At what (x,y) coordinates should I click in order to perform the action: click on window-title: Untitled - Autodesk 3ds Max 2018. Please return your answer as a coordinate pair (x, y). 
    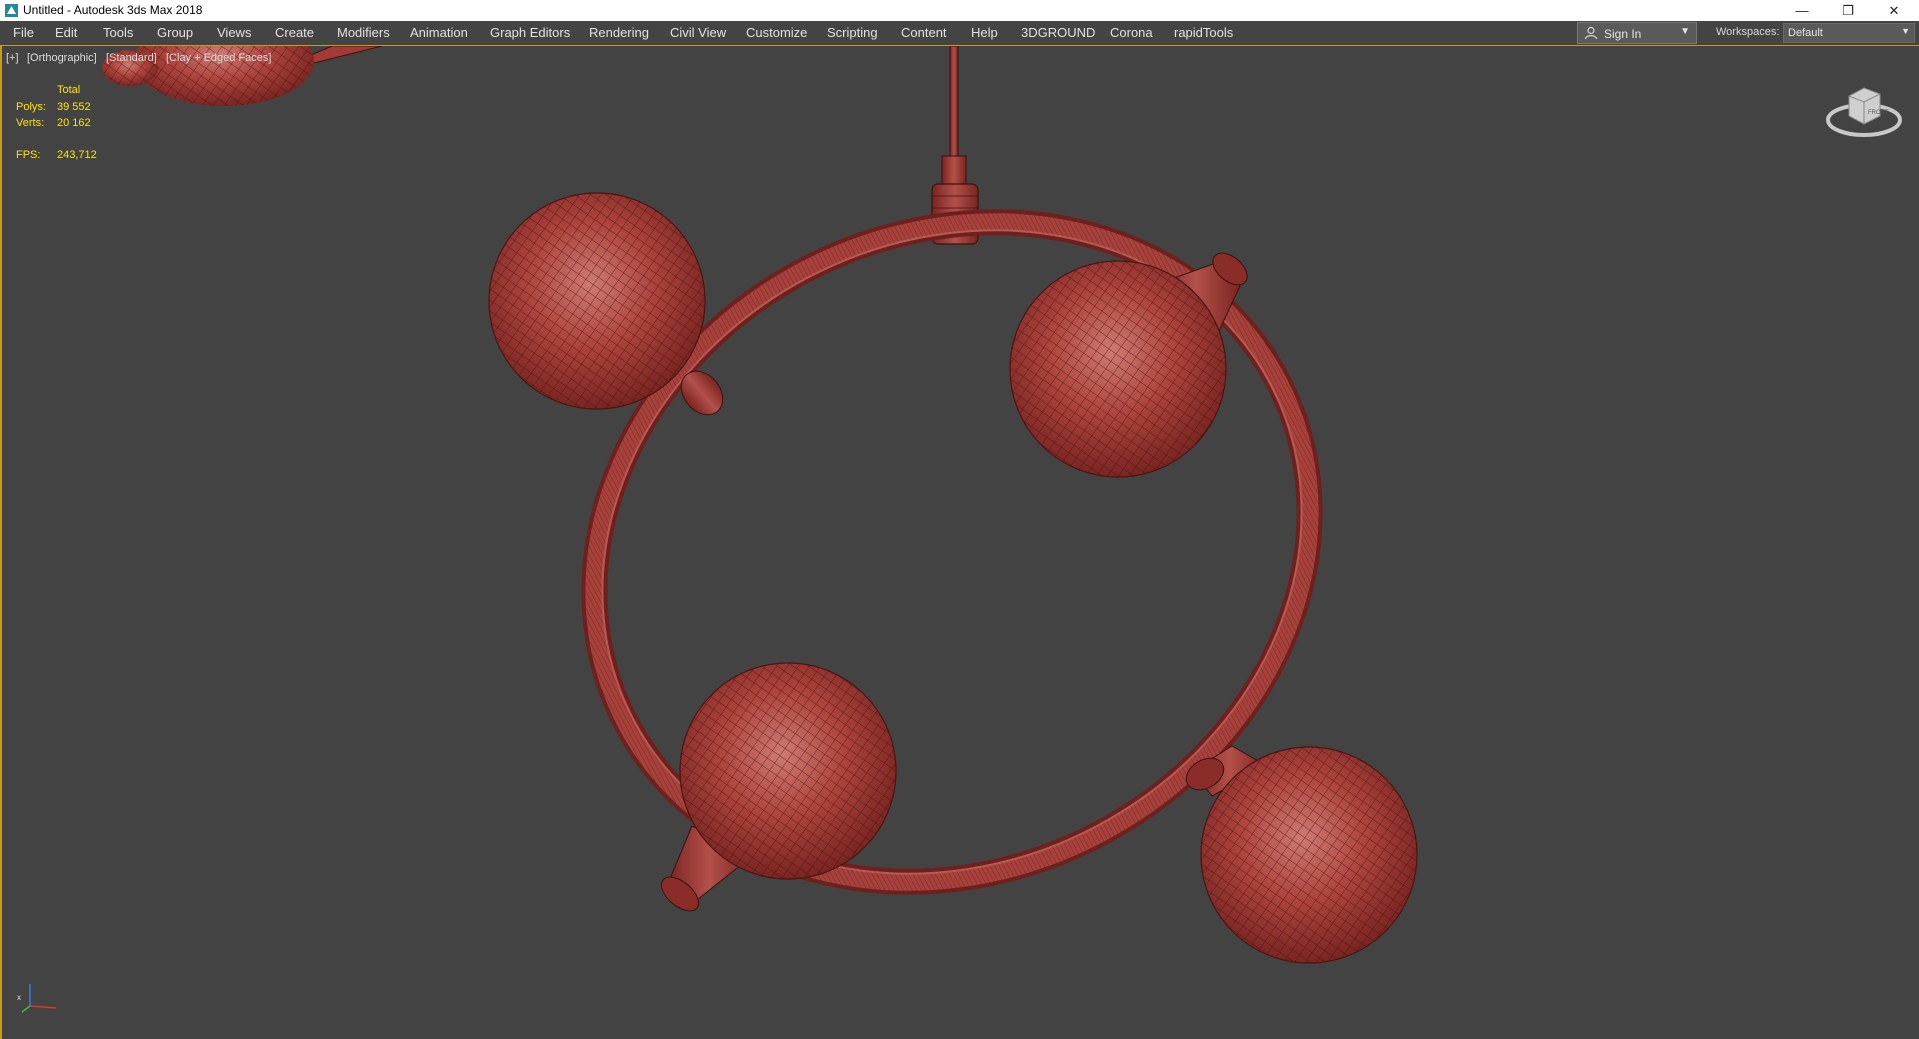
    Looking at the image, I should click on (113, 10).